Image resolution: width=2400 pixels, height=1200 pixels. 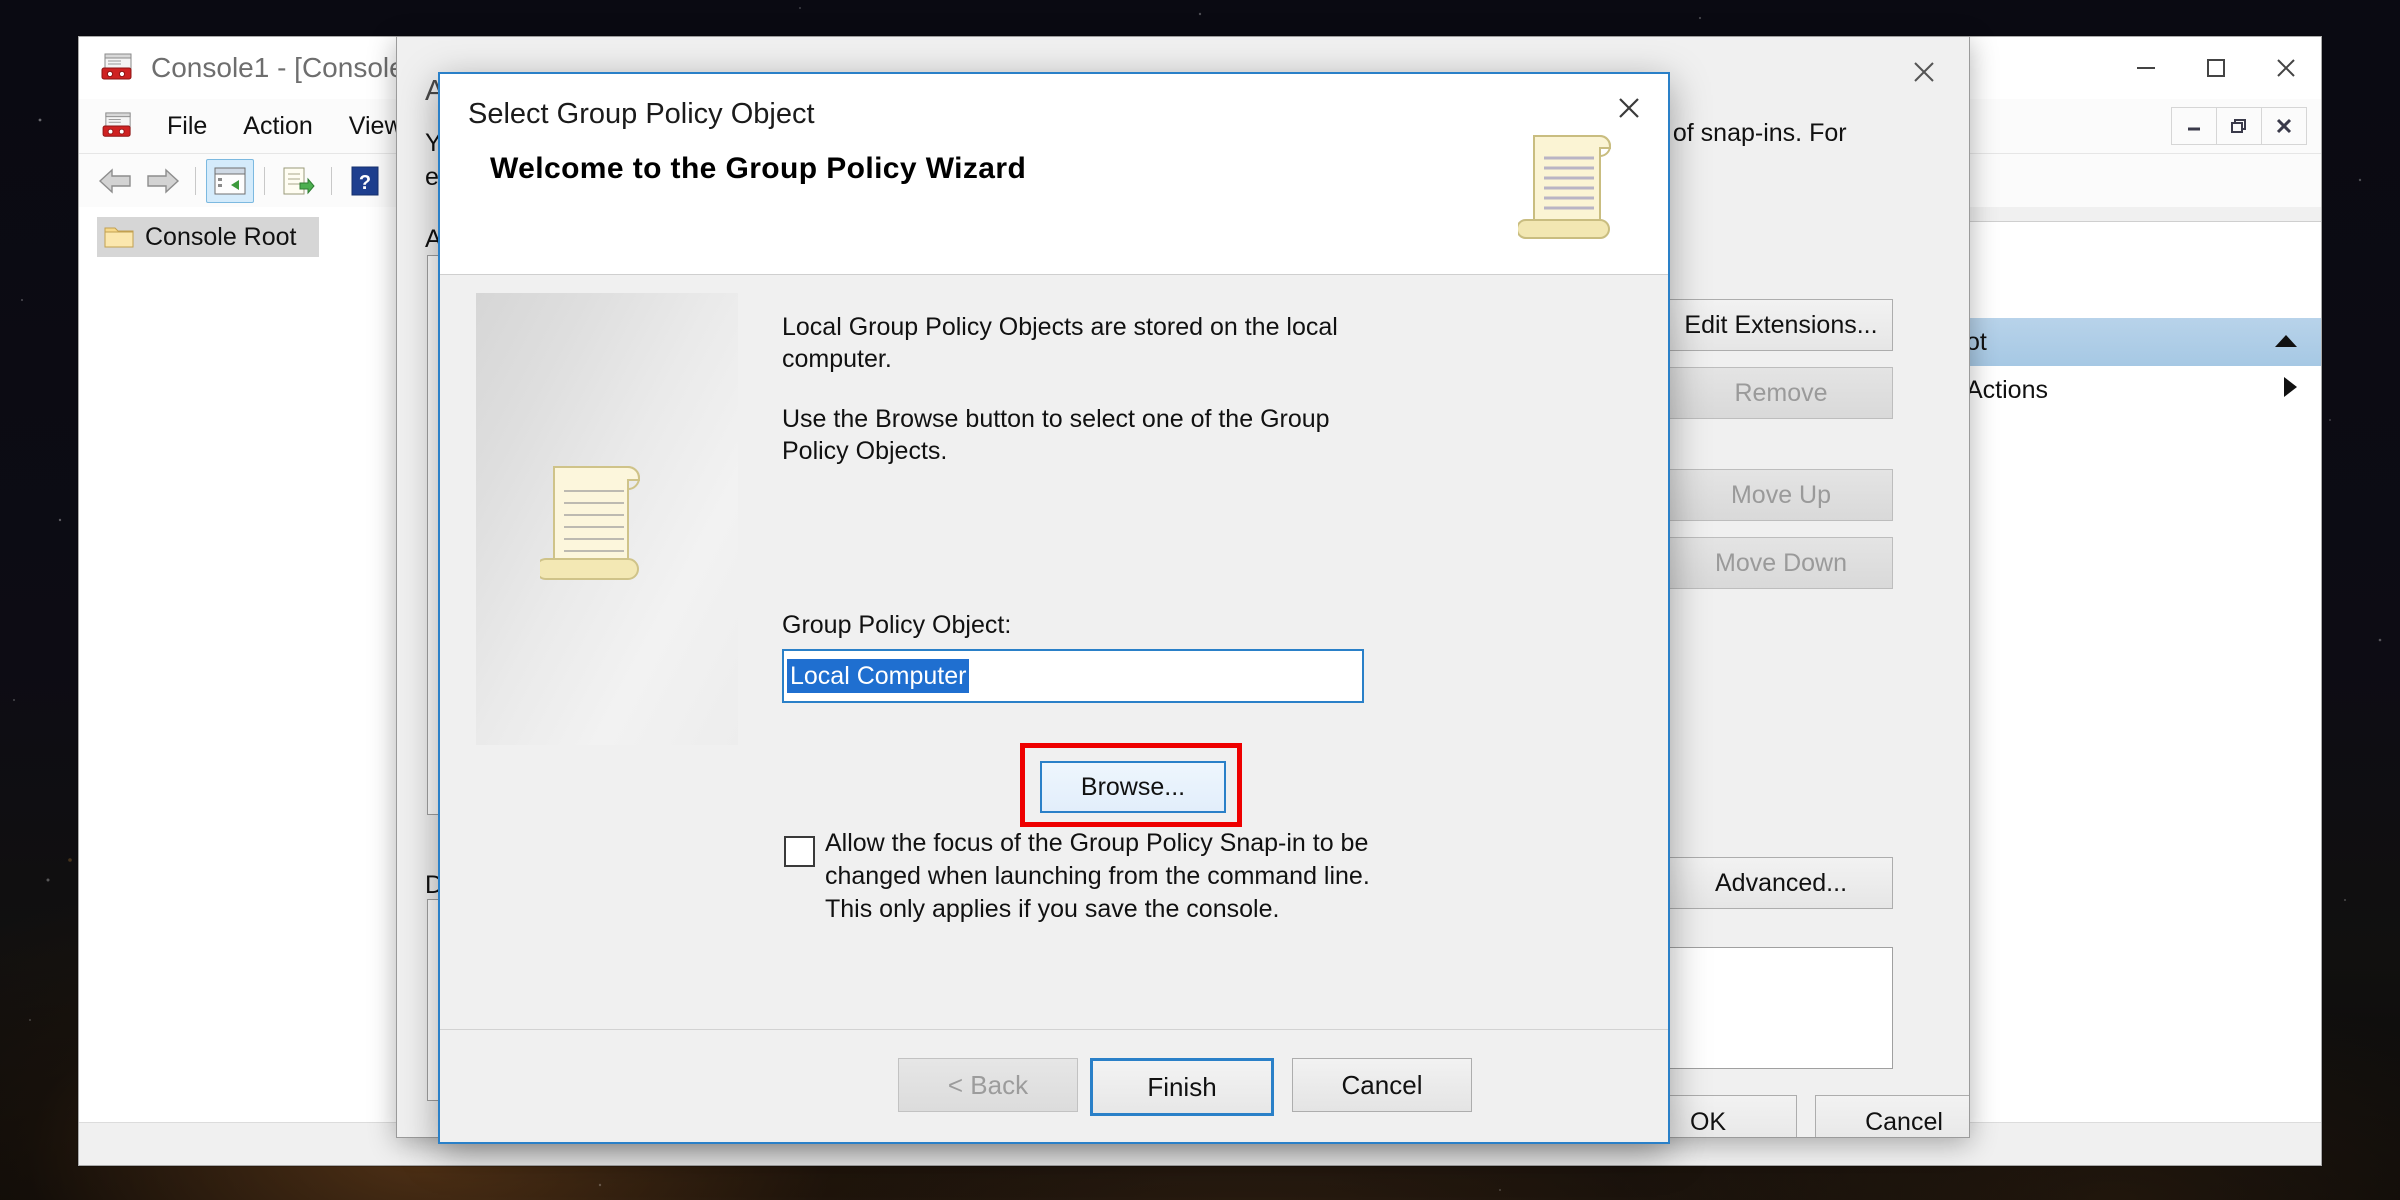 I want to click on folder-icon, so click(x=119, y=237).